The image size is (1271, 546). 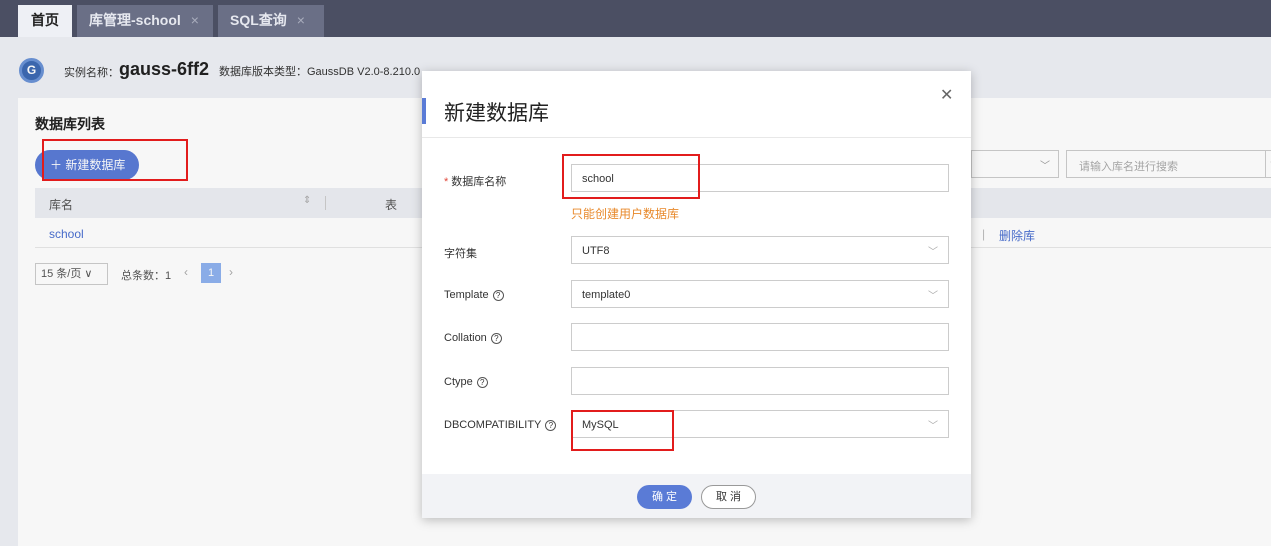 I want to click on charset-label: 字符集, so click(x=460, y=254).